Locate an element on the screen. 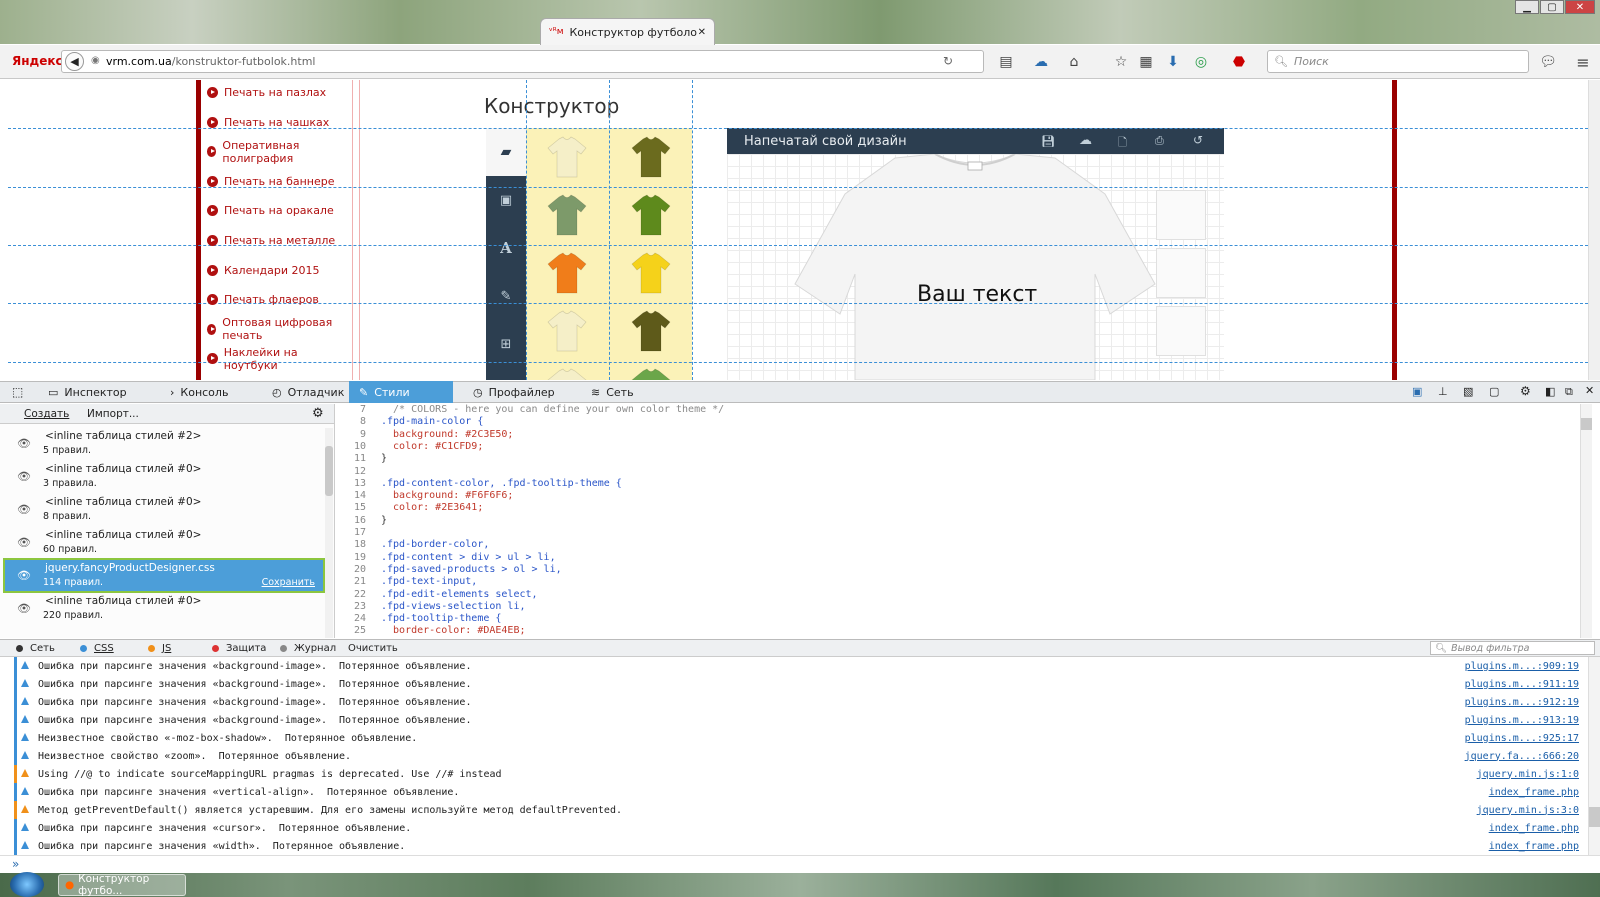 The width and height of the screenshot is (1600, 897). stylesheet-row: 👁︎ <inline таблица стилей #0> 60 правил. is located at coordinates (164, 542).